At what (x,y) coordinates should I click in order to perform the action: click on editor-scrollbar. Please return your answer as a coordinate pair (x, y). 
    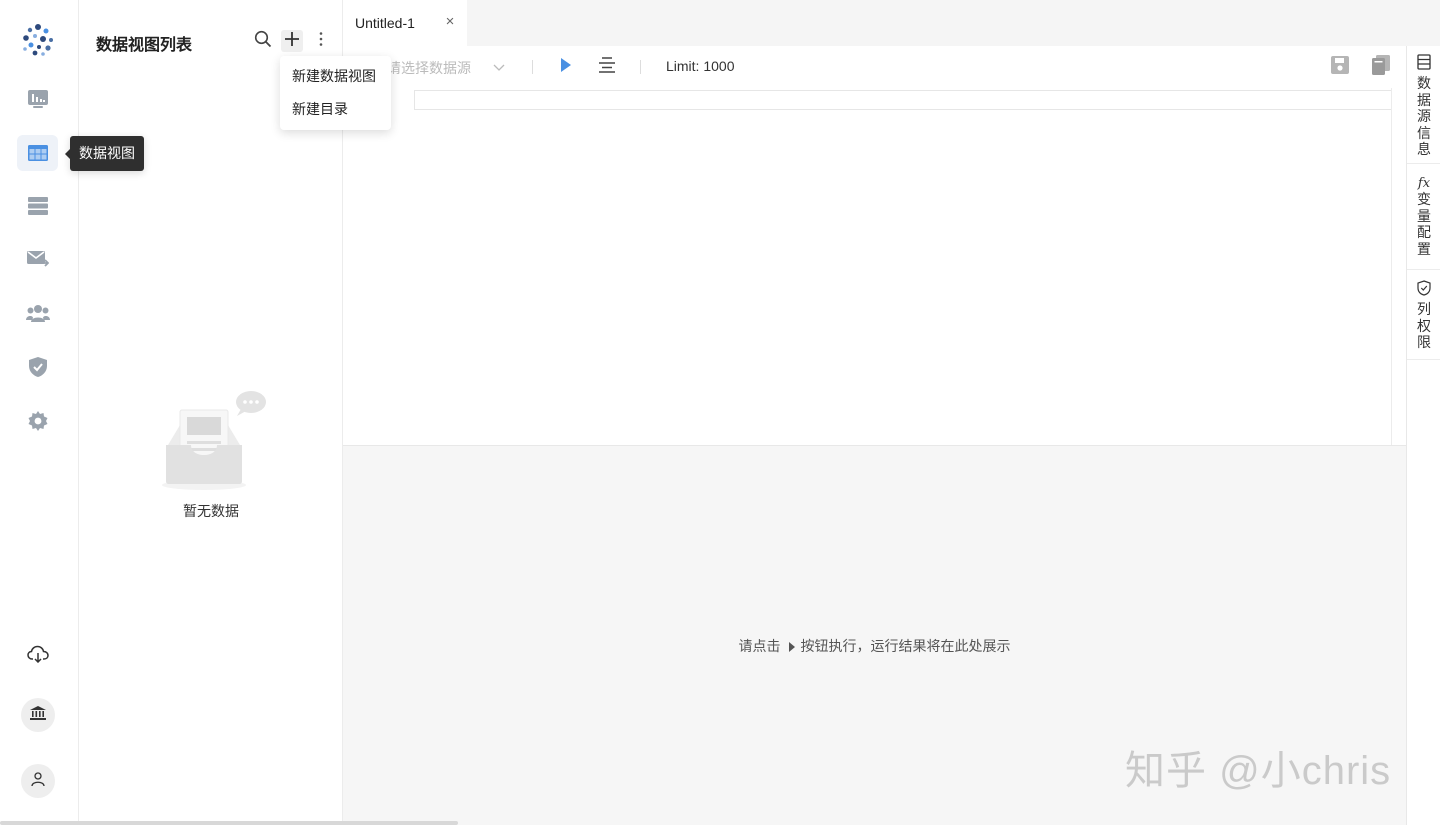
    Looking at the image, I should click on (1398, 266).